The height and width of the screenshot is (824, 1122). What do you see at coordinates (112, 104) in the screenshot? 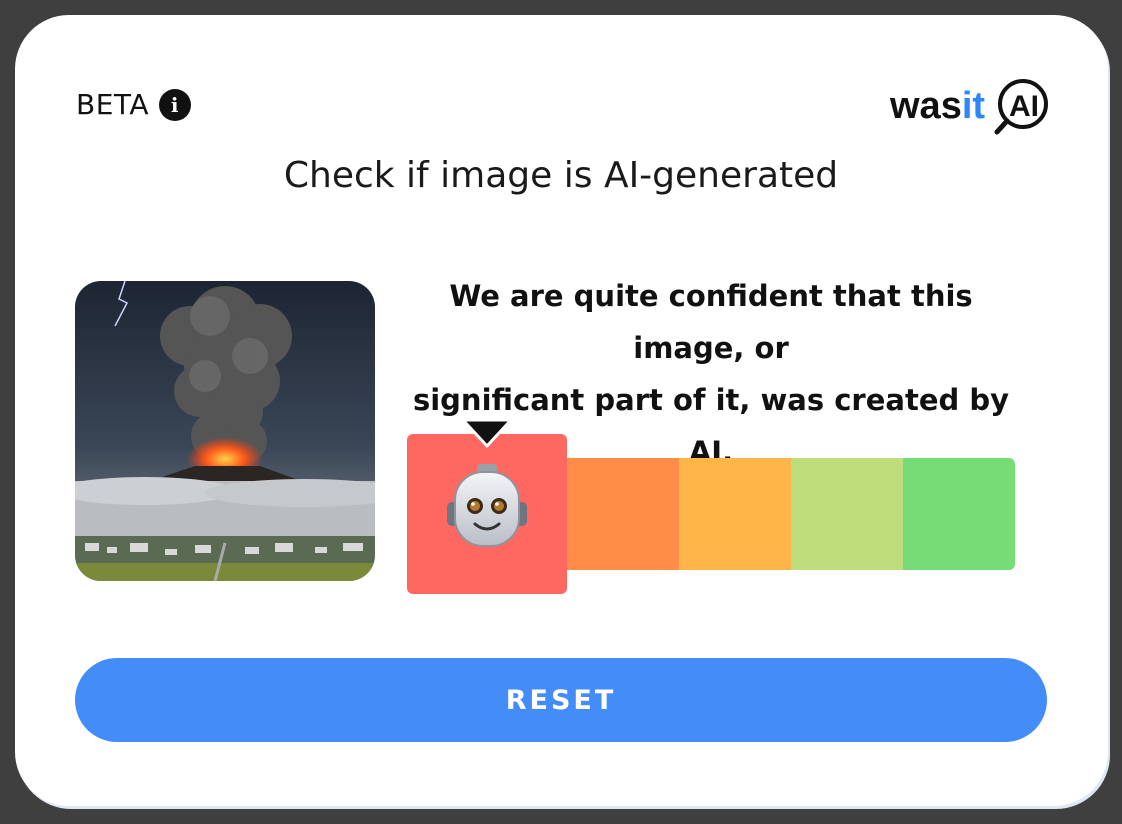
I see `beta-label: BETA` at bounding box center [112, 104].